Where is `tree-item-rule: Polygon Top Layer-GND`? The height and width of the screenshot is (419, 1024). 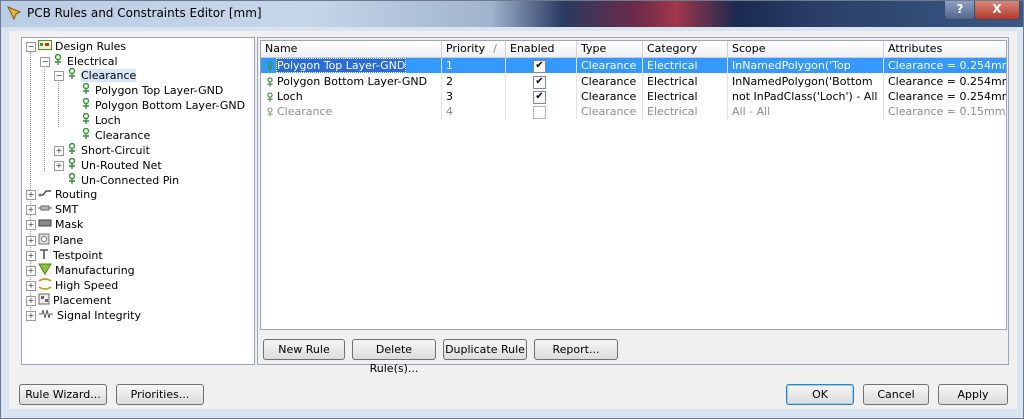 tree-item-rule: Polygon Top Layer-GND is located at coordinates (152, 89).